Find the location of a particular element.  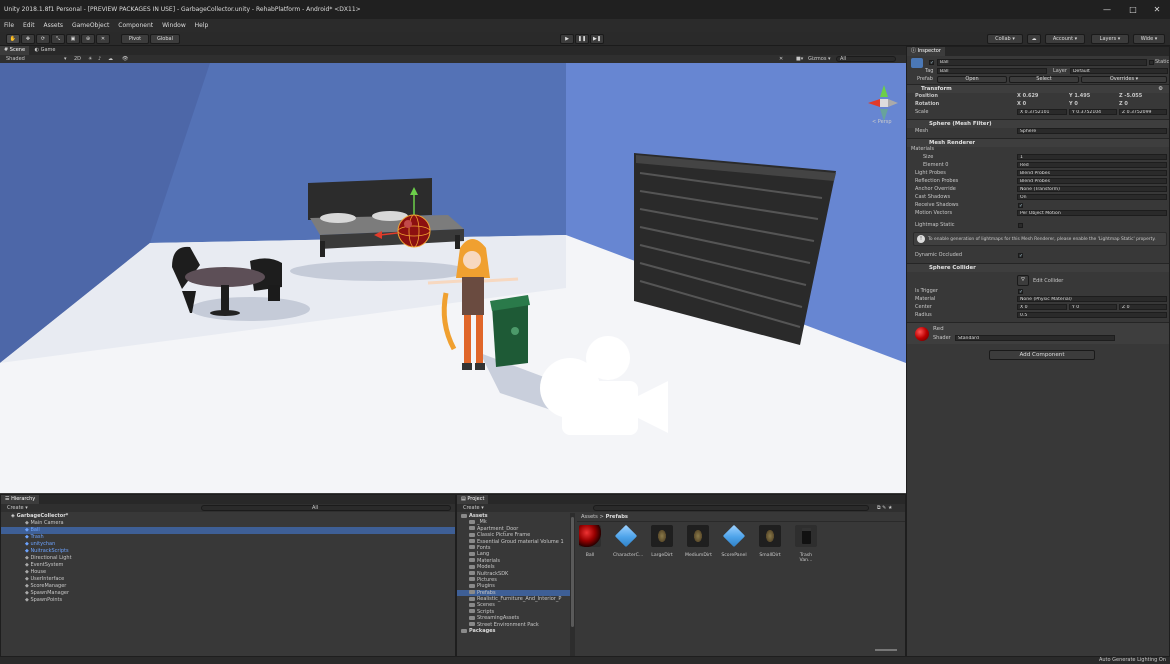

center-y: Y 0 is located at coordinates (1093, 307).